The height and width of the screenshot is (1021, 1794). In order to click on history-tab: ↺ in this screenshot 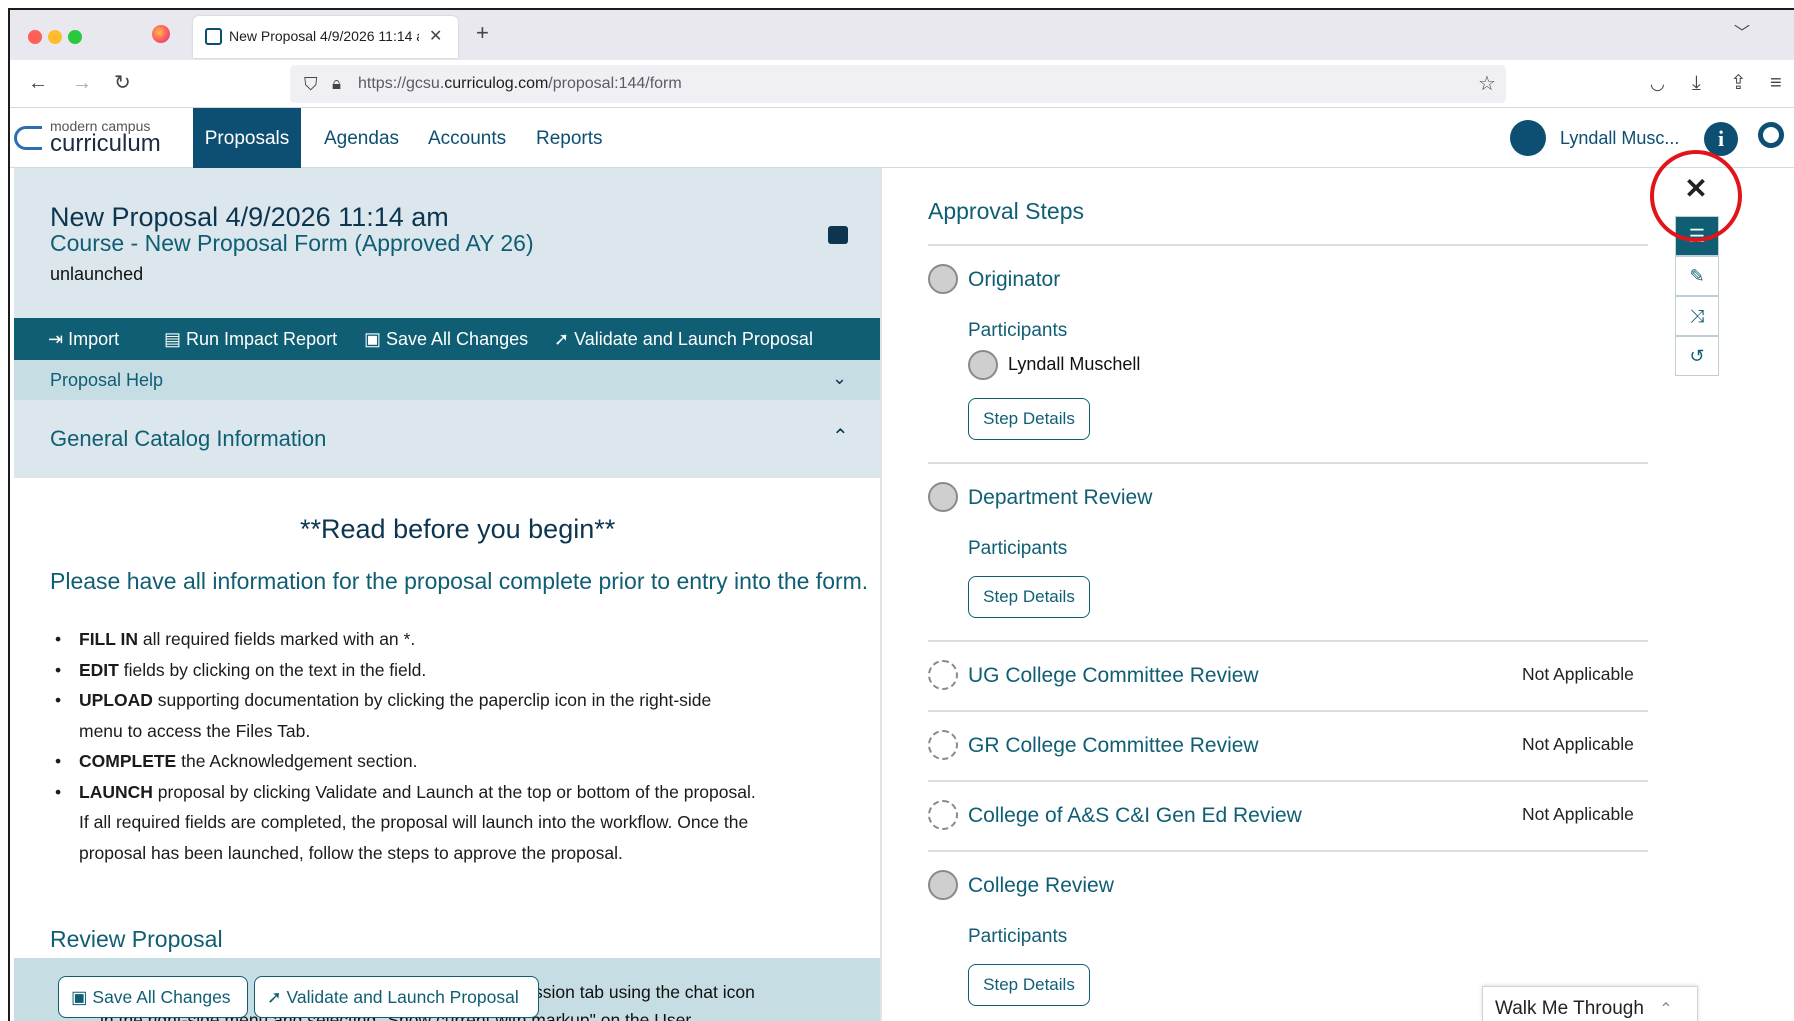, I will do `click(1697, 356)`.